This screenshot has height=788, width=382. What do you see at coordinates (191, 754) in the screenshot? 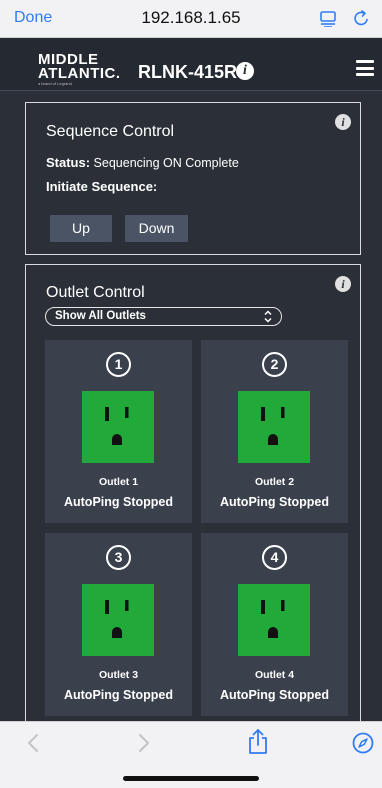
I see `browser-toolbar` at bounding box center [191, 754].